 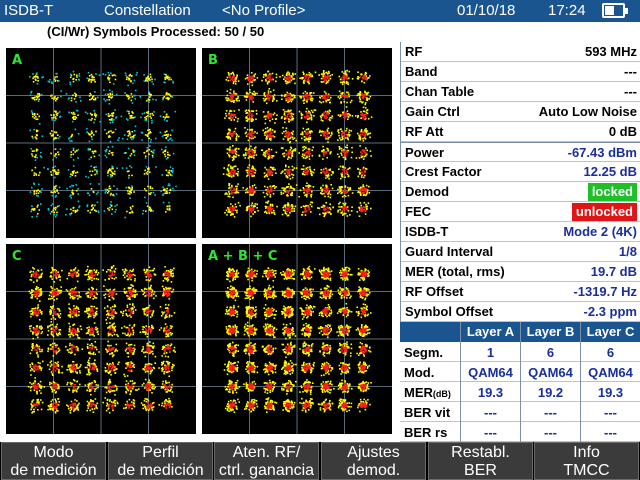 I want to click on panel-label: B, so click(x=213, y=60).